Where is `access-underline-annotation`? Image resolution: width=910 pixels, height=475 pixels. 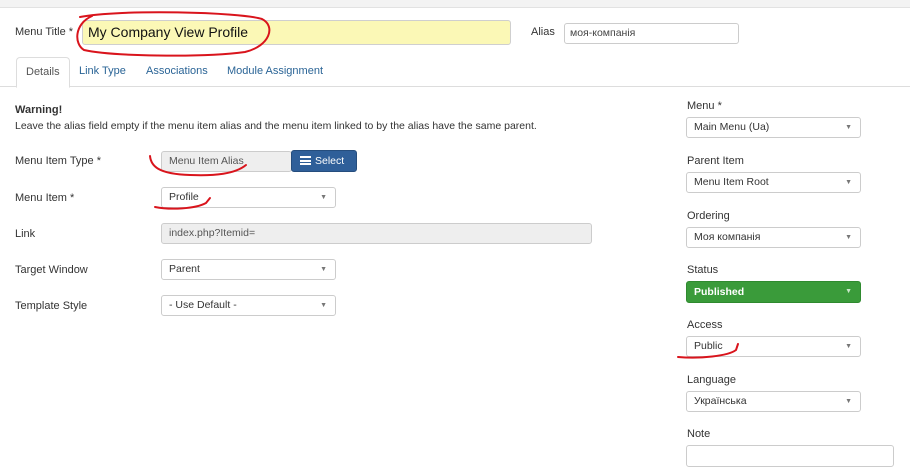
access-underline-annotation is located at coordinates (708, 351).